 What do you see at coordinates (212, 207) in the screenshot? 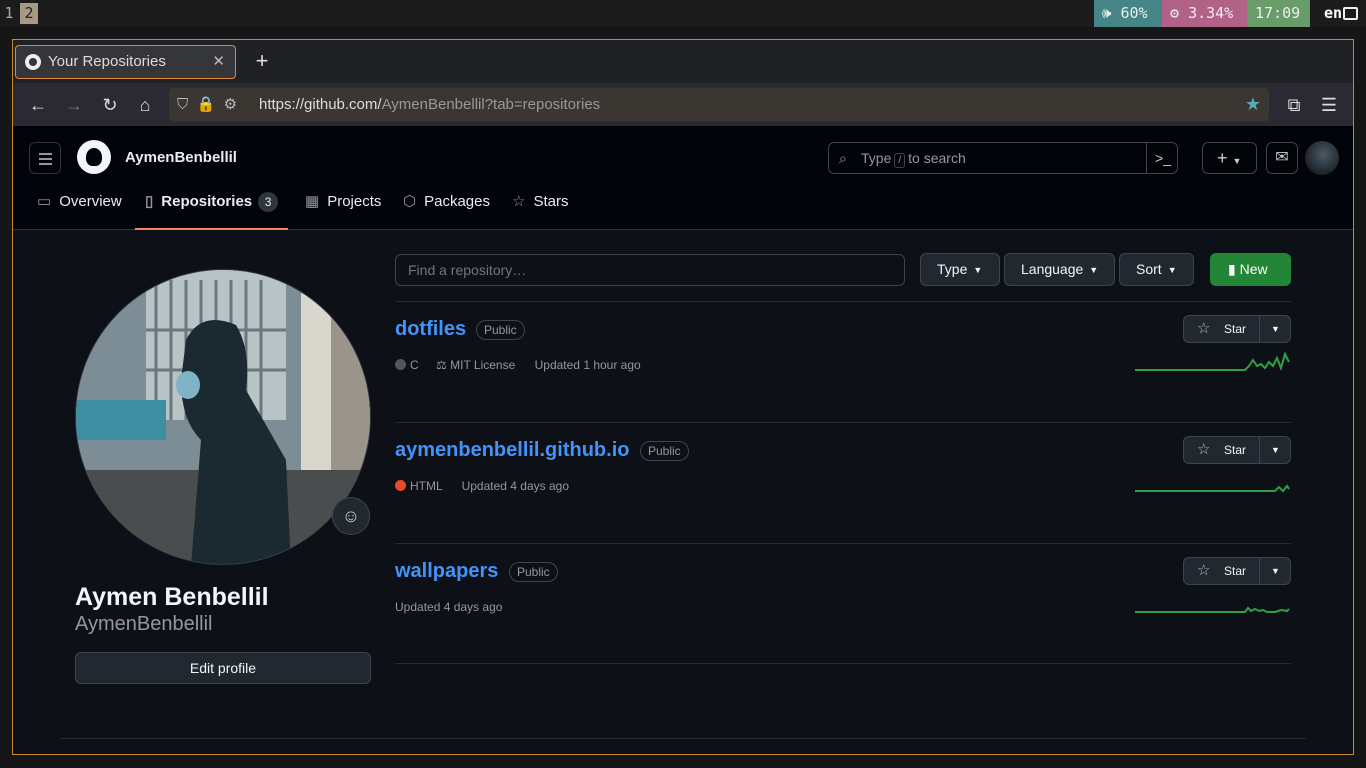
I see `tab-repositories: ▯ Repositories 3` at bounding box center [212, 207].